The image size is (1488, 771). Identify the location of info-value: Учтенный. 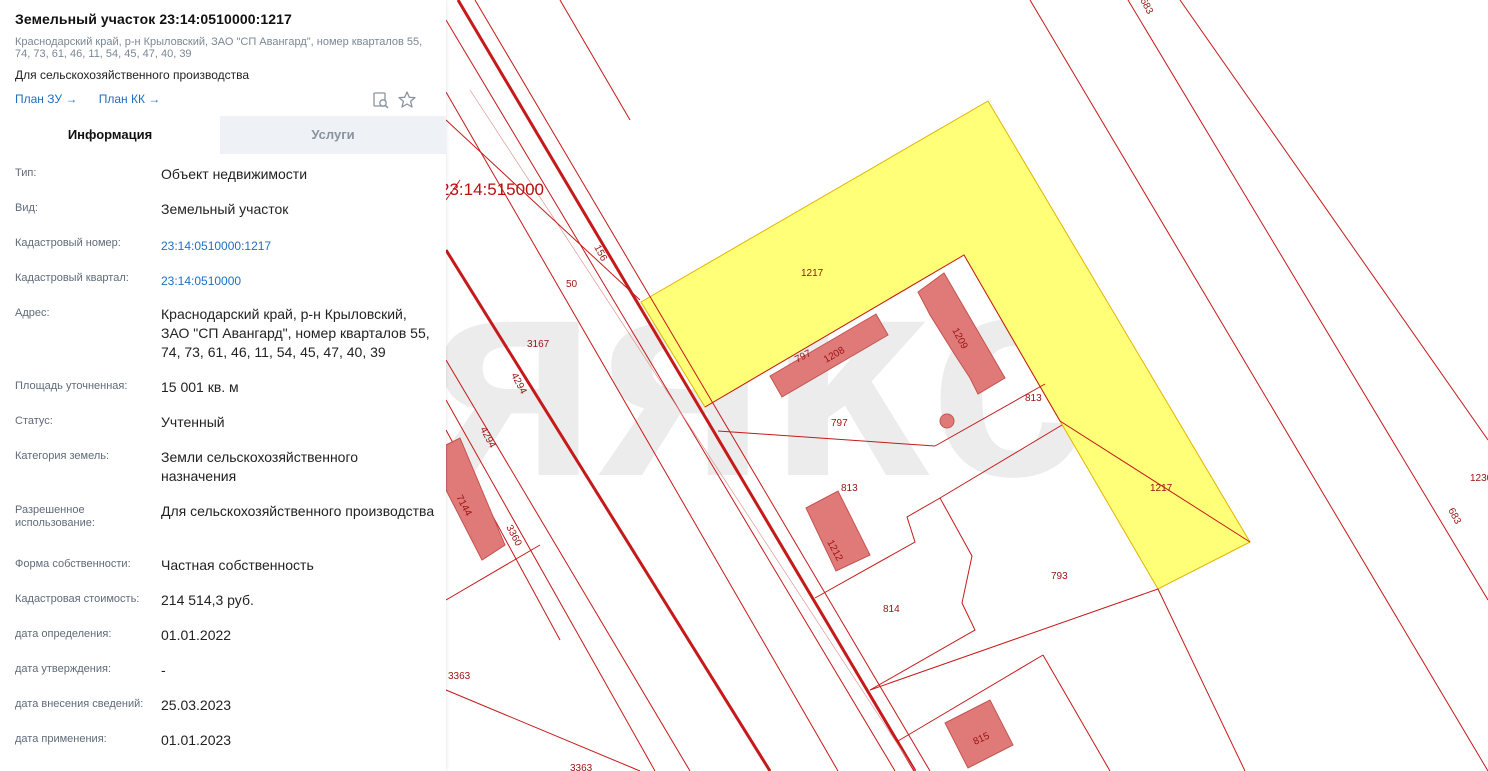
(193, 422).